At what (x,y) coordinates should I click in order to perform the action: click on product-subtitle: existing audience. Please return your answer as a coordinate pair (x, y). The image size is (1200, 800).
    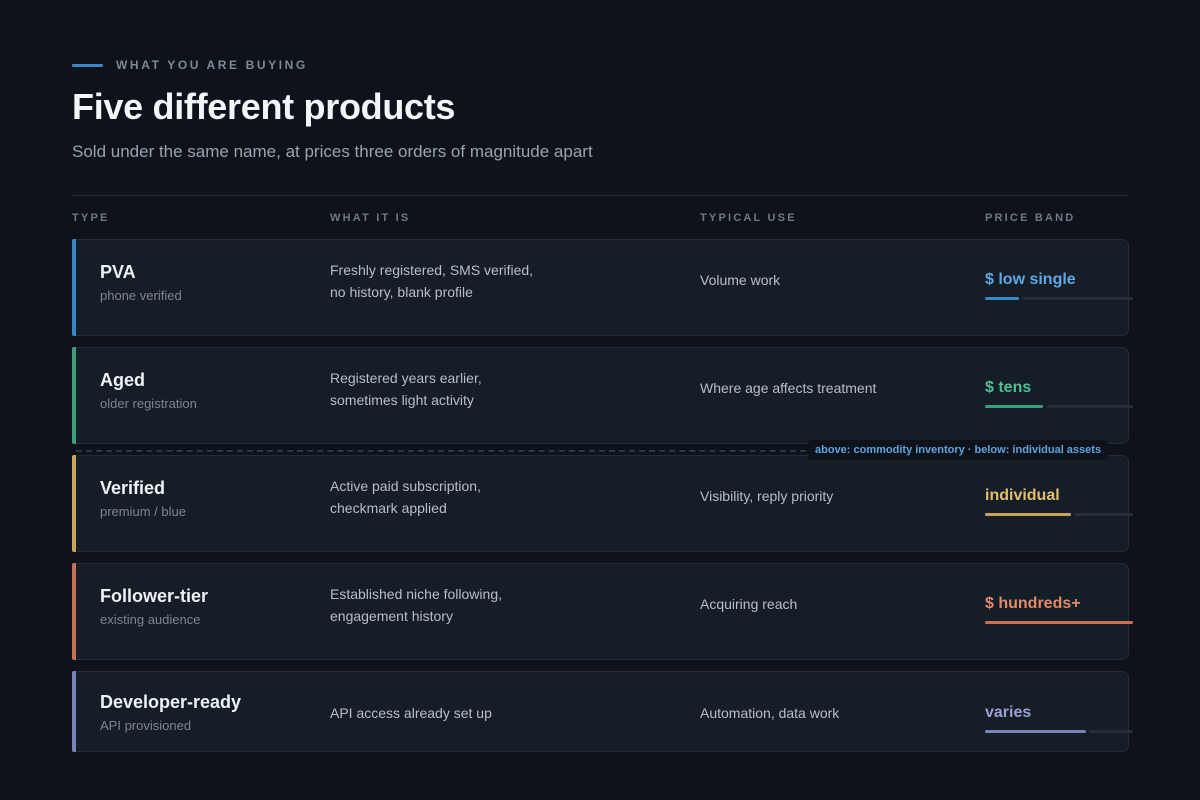
    Looking at the image, I should click on (150, 619).